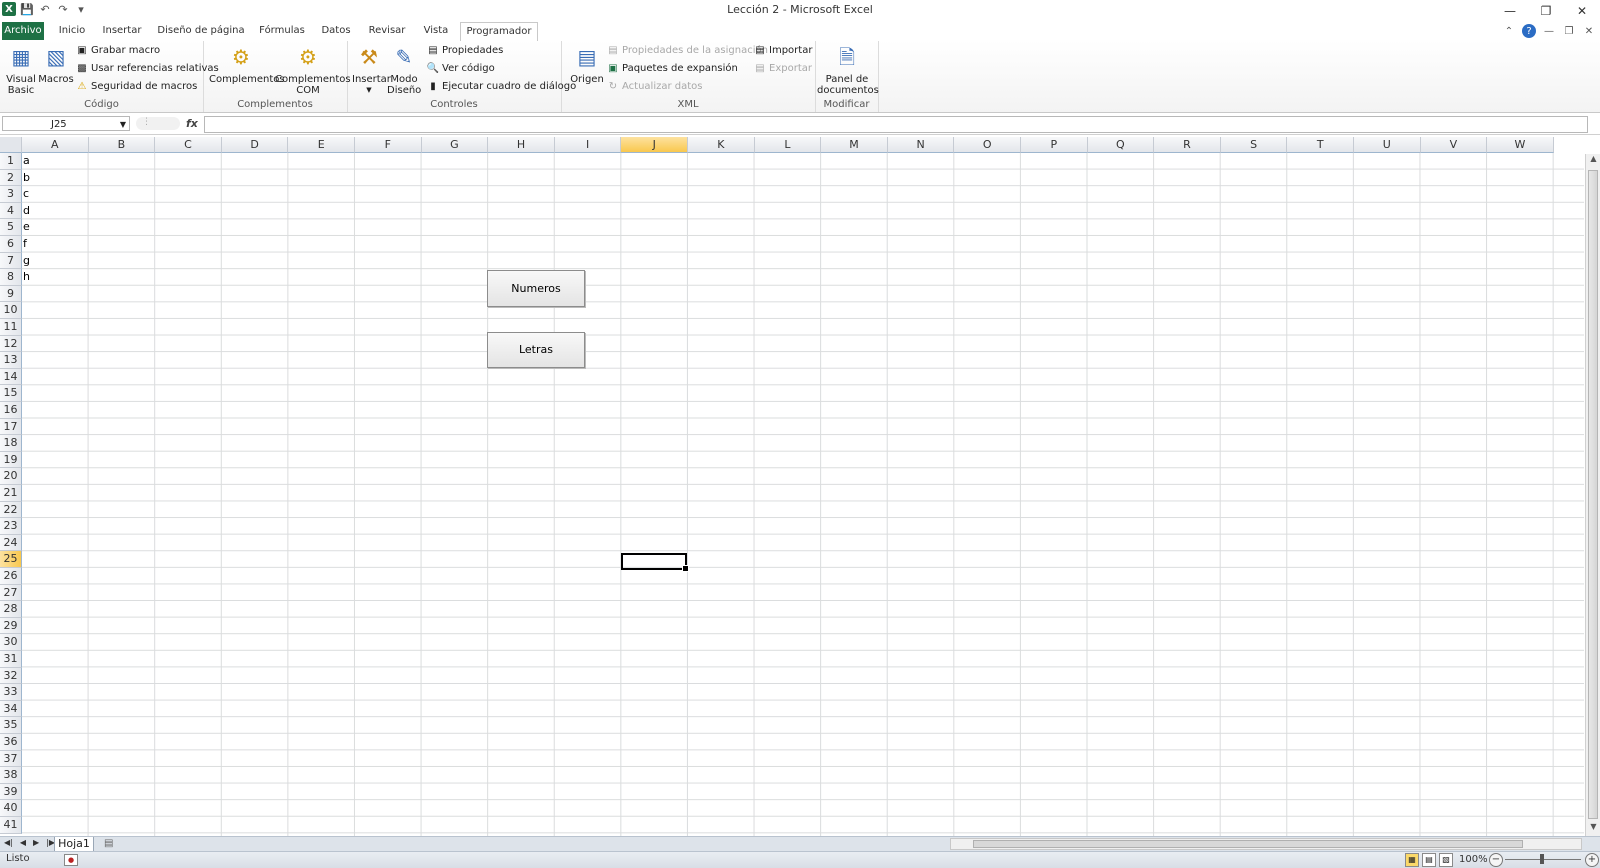 The image size is (1600, 868). I want to click on row-header: 12, so click(11, 344).